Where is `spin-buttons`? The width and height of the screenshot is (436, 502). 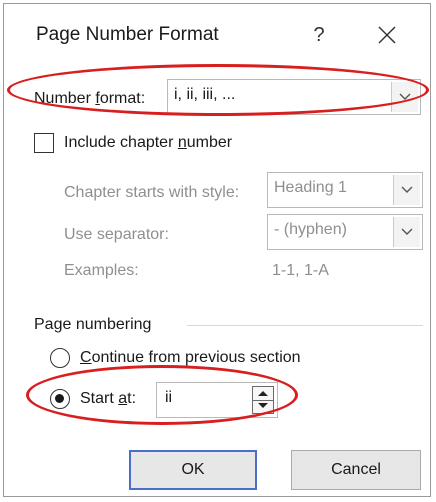 spin-buttons is located at coordinates (263, 400).